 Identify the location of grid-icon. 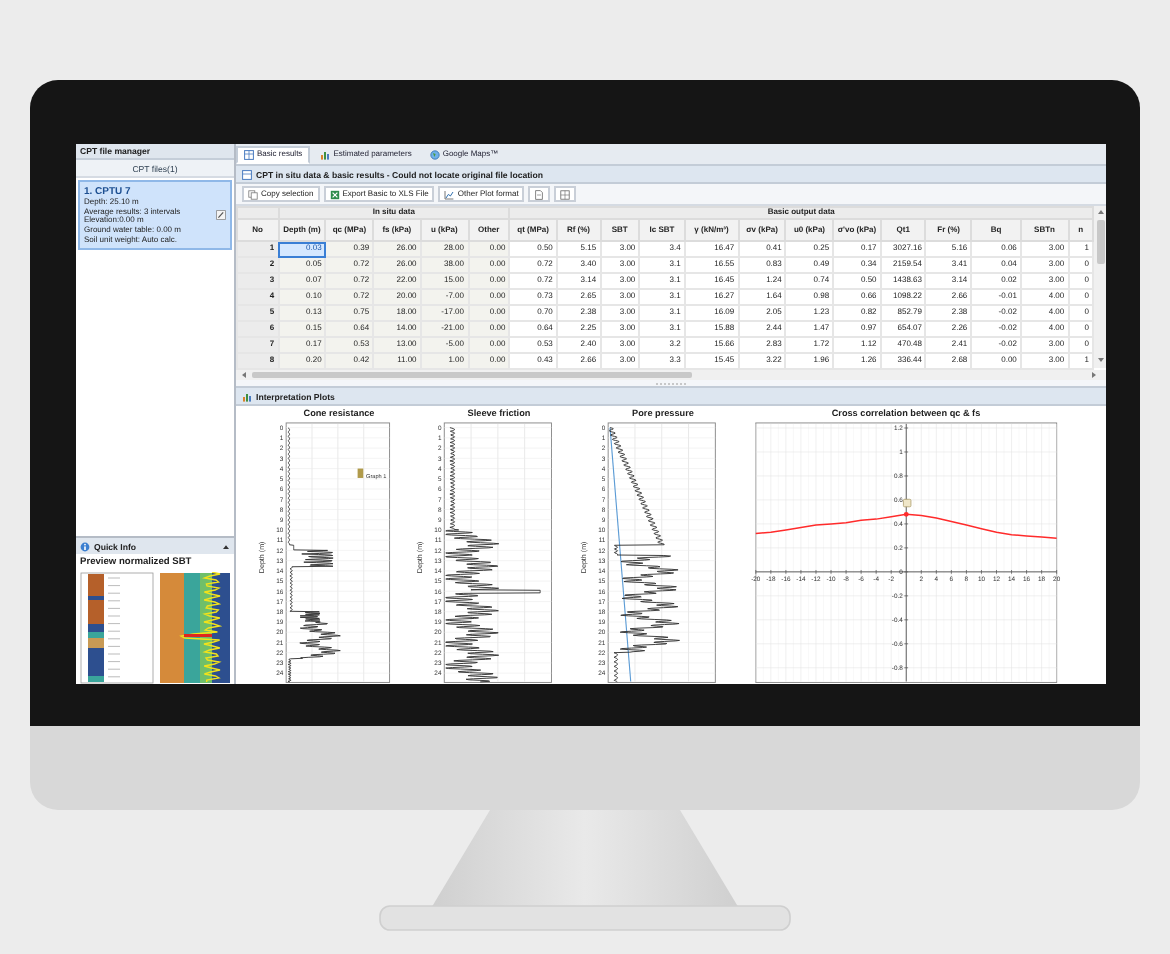
(565, 194).